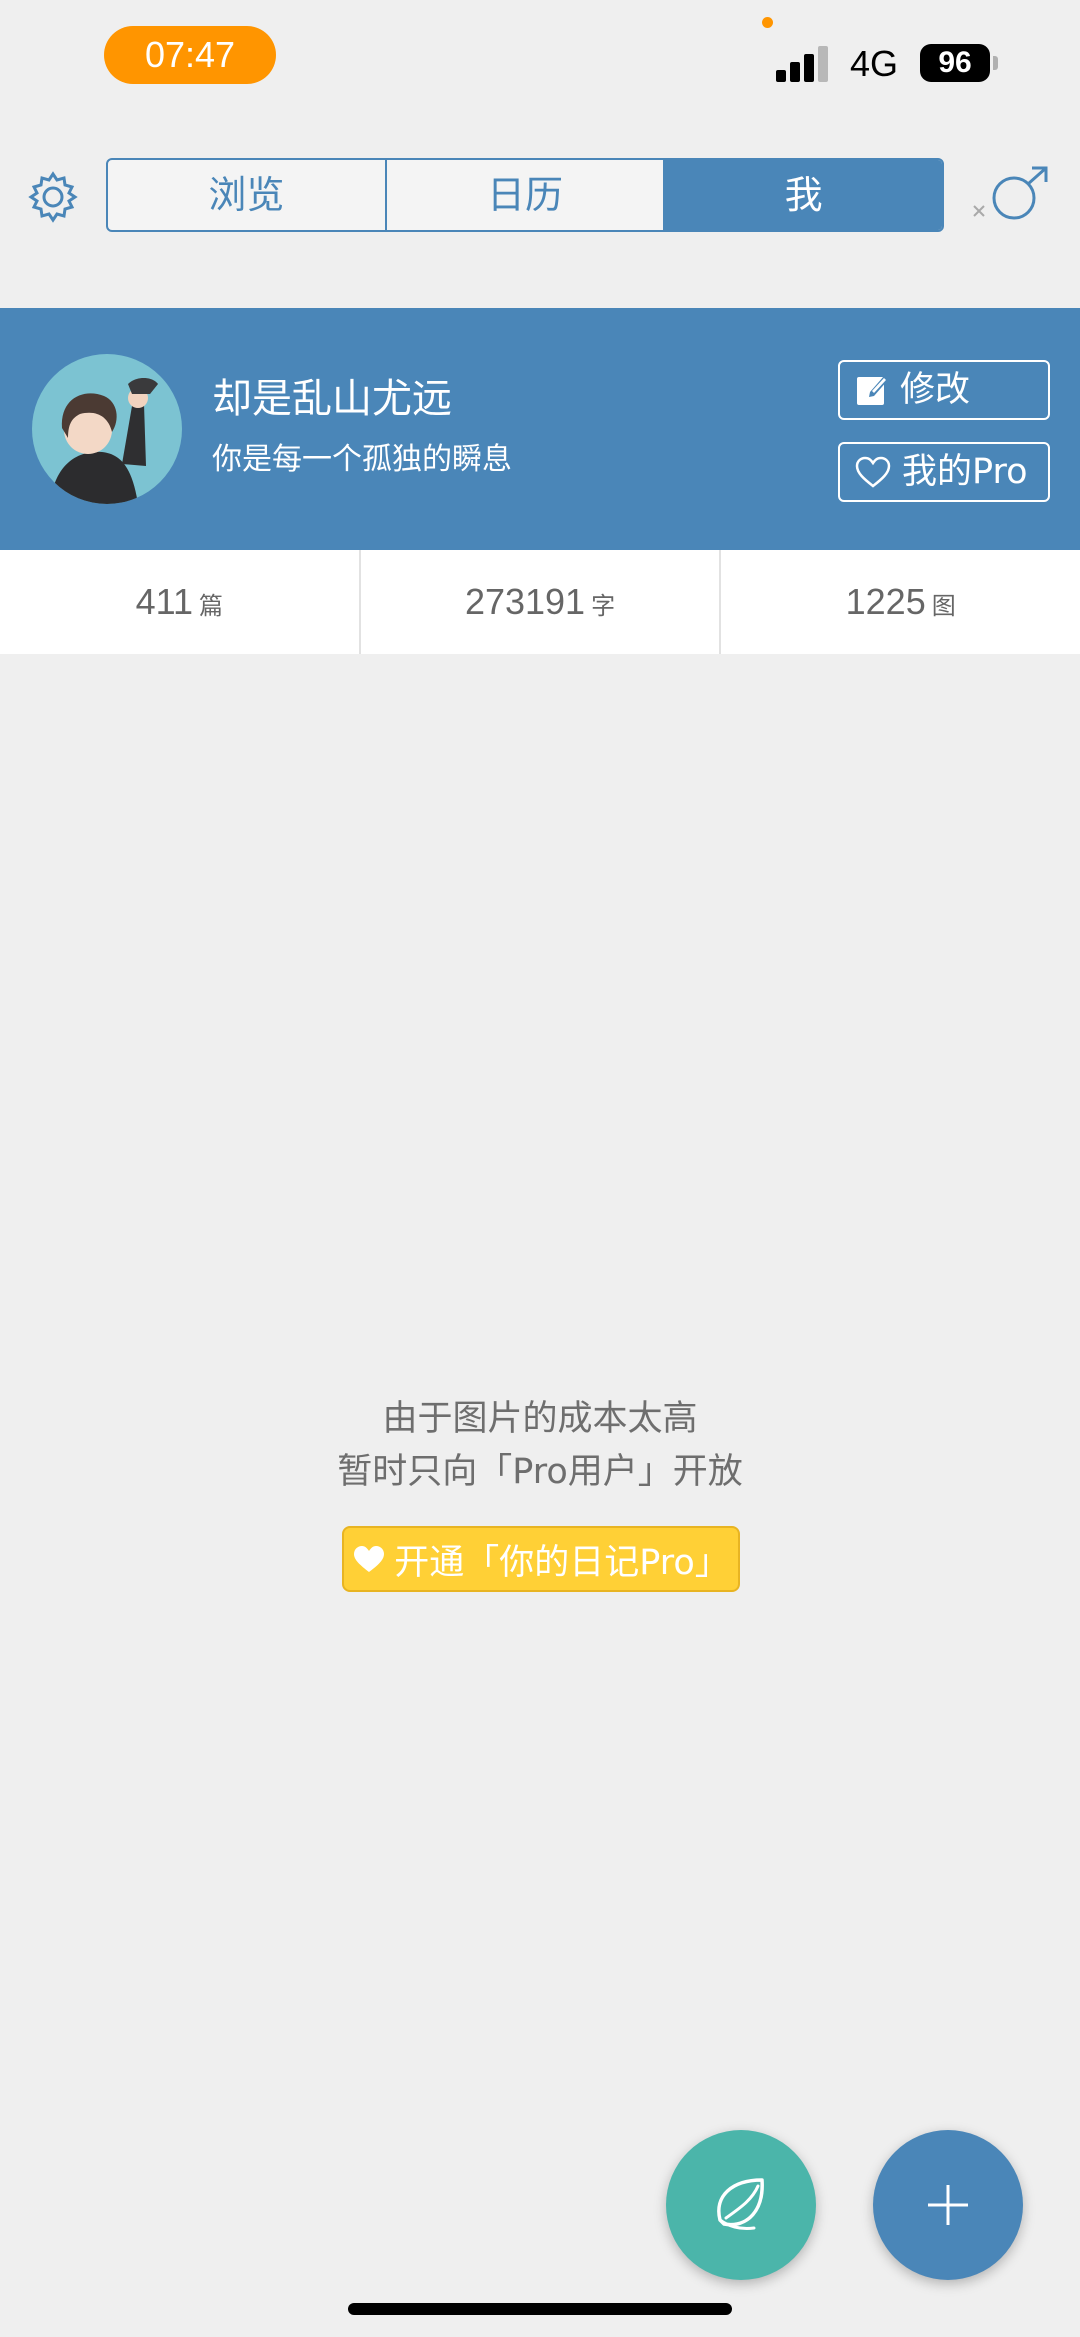 Image resolution: width=1080 pixels, height=2337 pixels. I want to click on stat-images-value: 1225, so click(885, 601).